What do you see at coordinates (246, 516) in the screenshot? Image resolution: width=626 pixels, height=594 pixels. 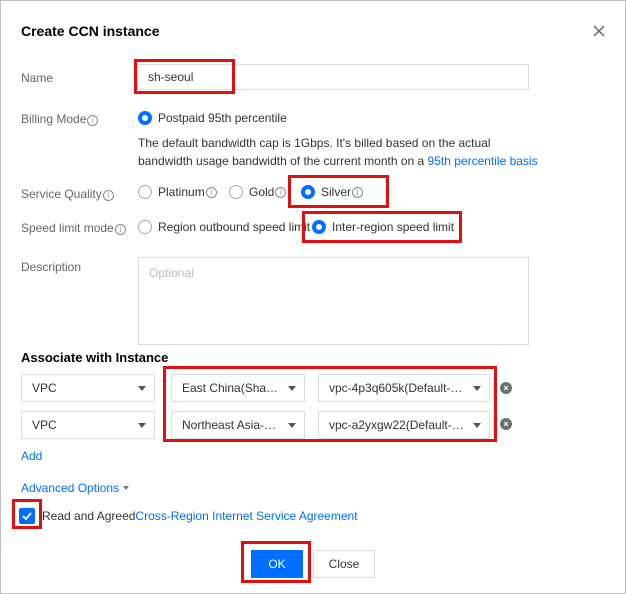 I see `agreement-link: Cross-Region Internet Service Agreement` at bounding box center [246, 516].